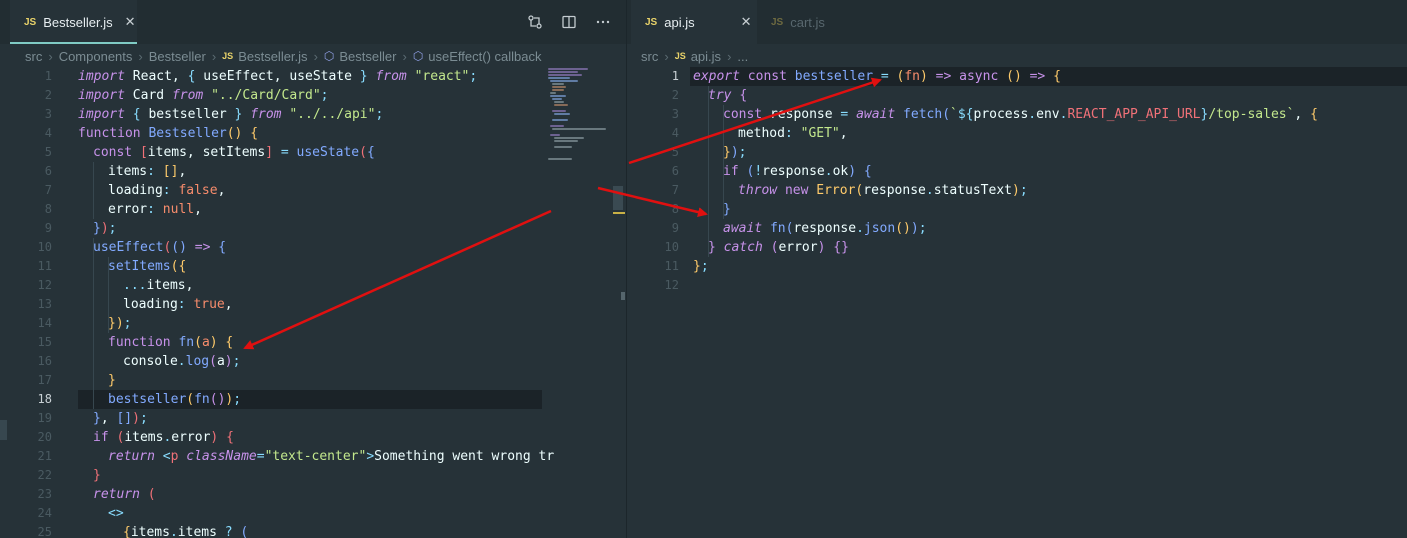  What do you see at coordinates (44, 437) in the screenshot?
I see `line-number: 20` at bounding box center [44, 437].